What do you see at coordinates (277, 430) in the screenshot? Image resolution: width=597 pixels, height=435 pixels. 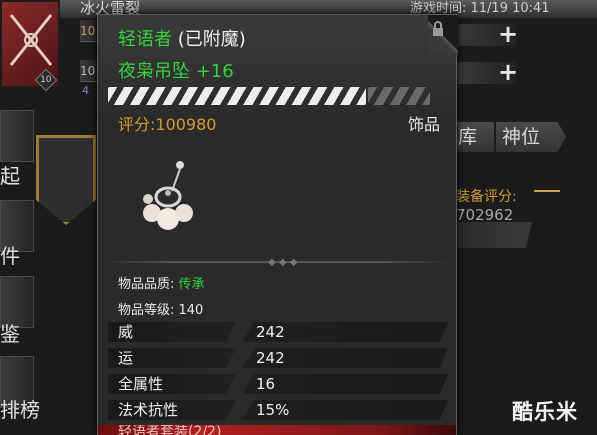 I see `set-bonus-bar: 轻语者套装(2/2)` at bounding box center [277, 430].